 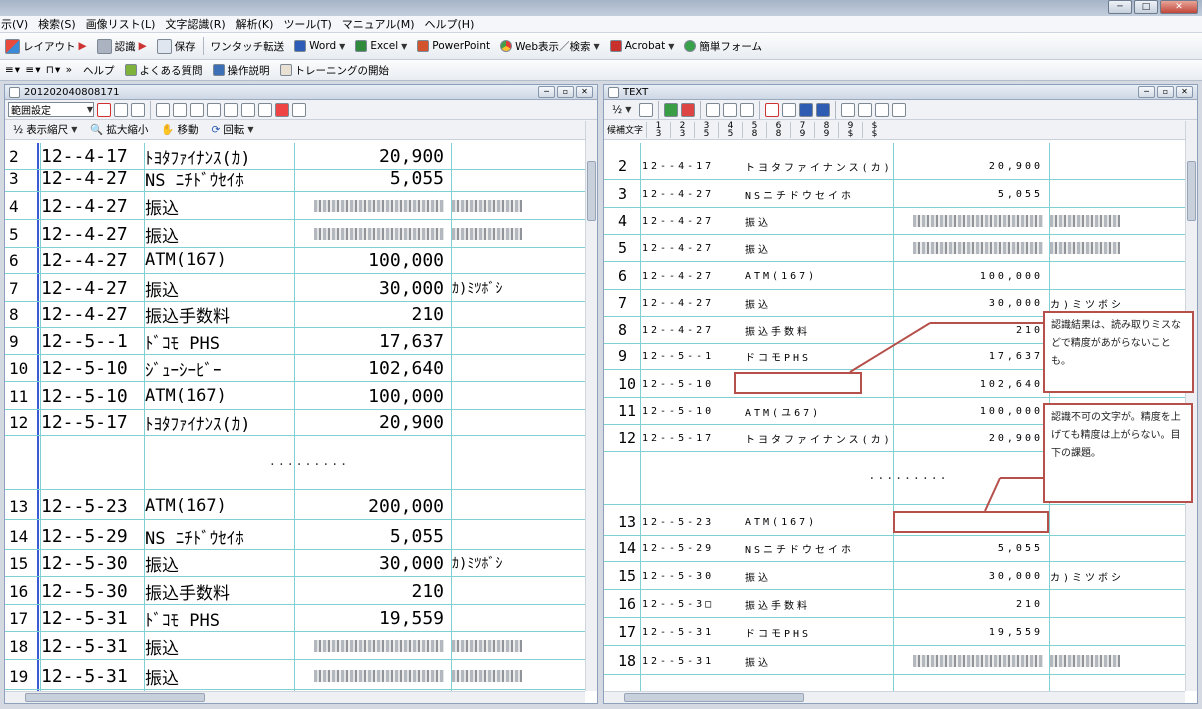 I want to click on callout-lines, so click(x=946, y=417).